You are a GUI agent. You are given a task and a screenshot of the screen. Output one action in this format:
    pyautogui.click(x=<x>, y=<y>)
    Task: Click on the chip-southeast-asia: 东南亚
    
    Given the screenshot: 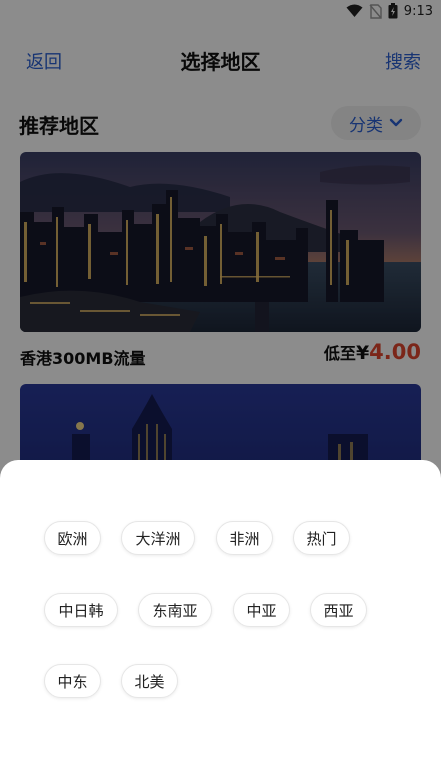 What is the action you would take?
    pyautogui.click(x=175, y=610)
    